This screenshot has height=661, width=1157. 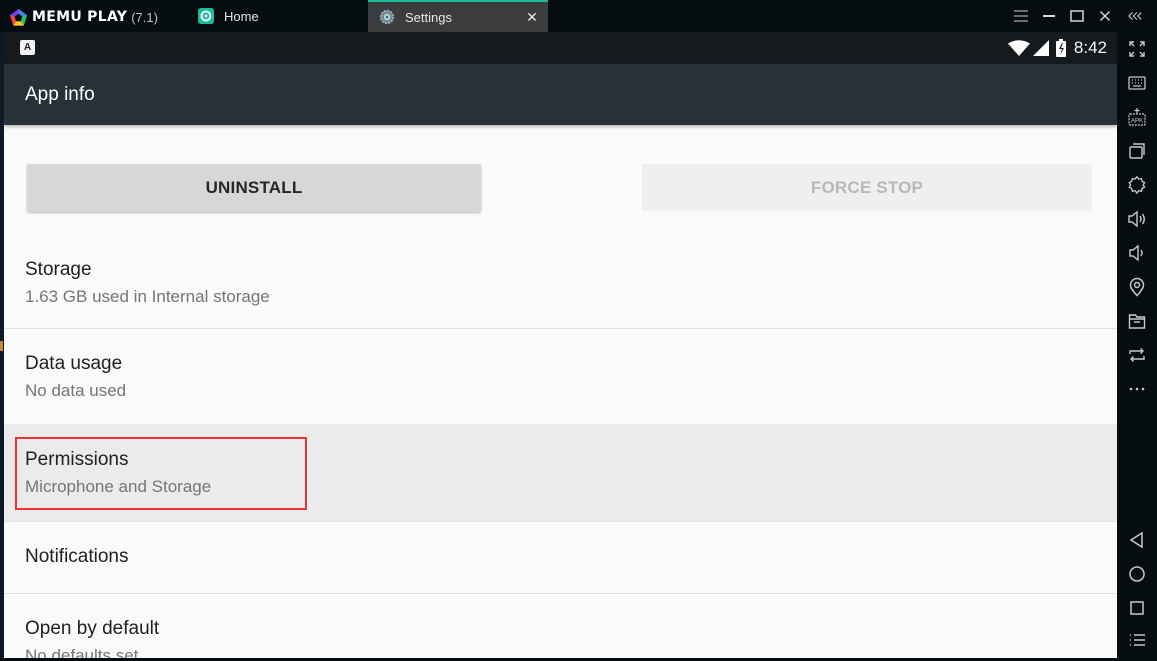 I want to click on force-stop-button: FORCE STOP, so click(x=867, y=187).